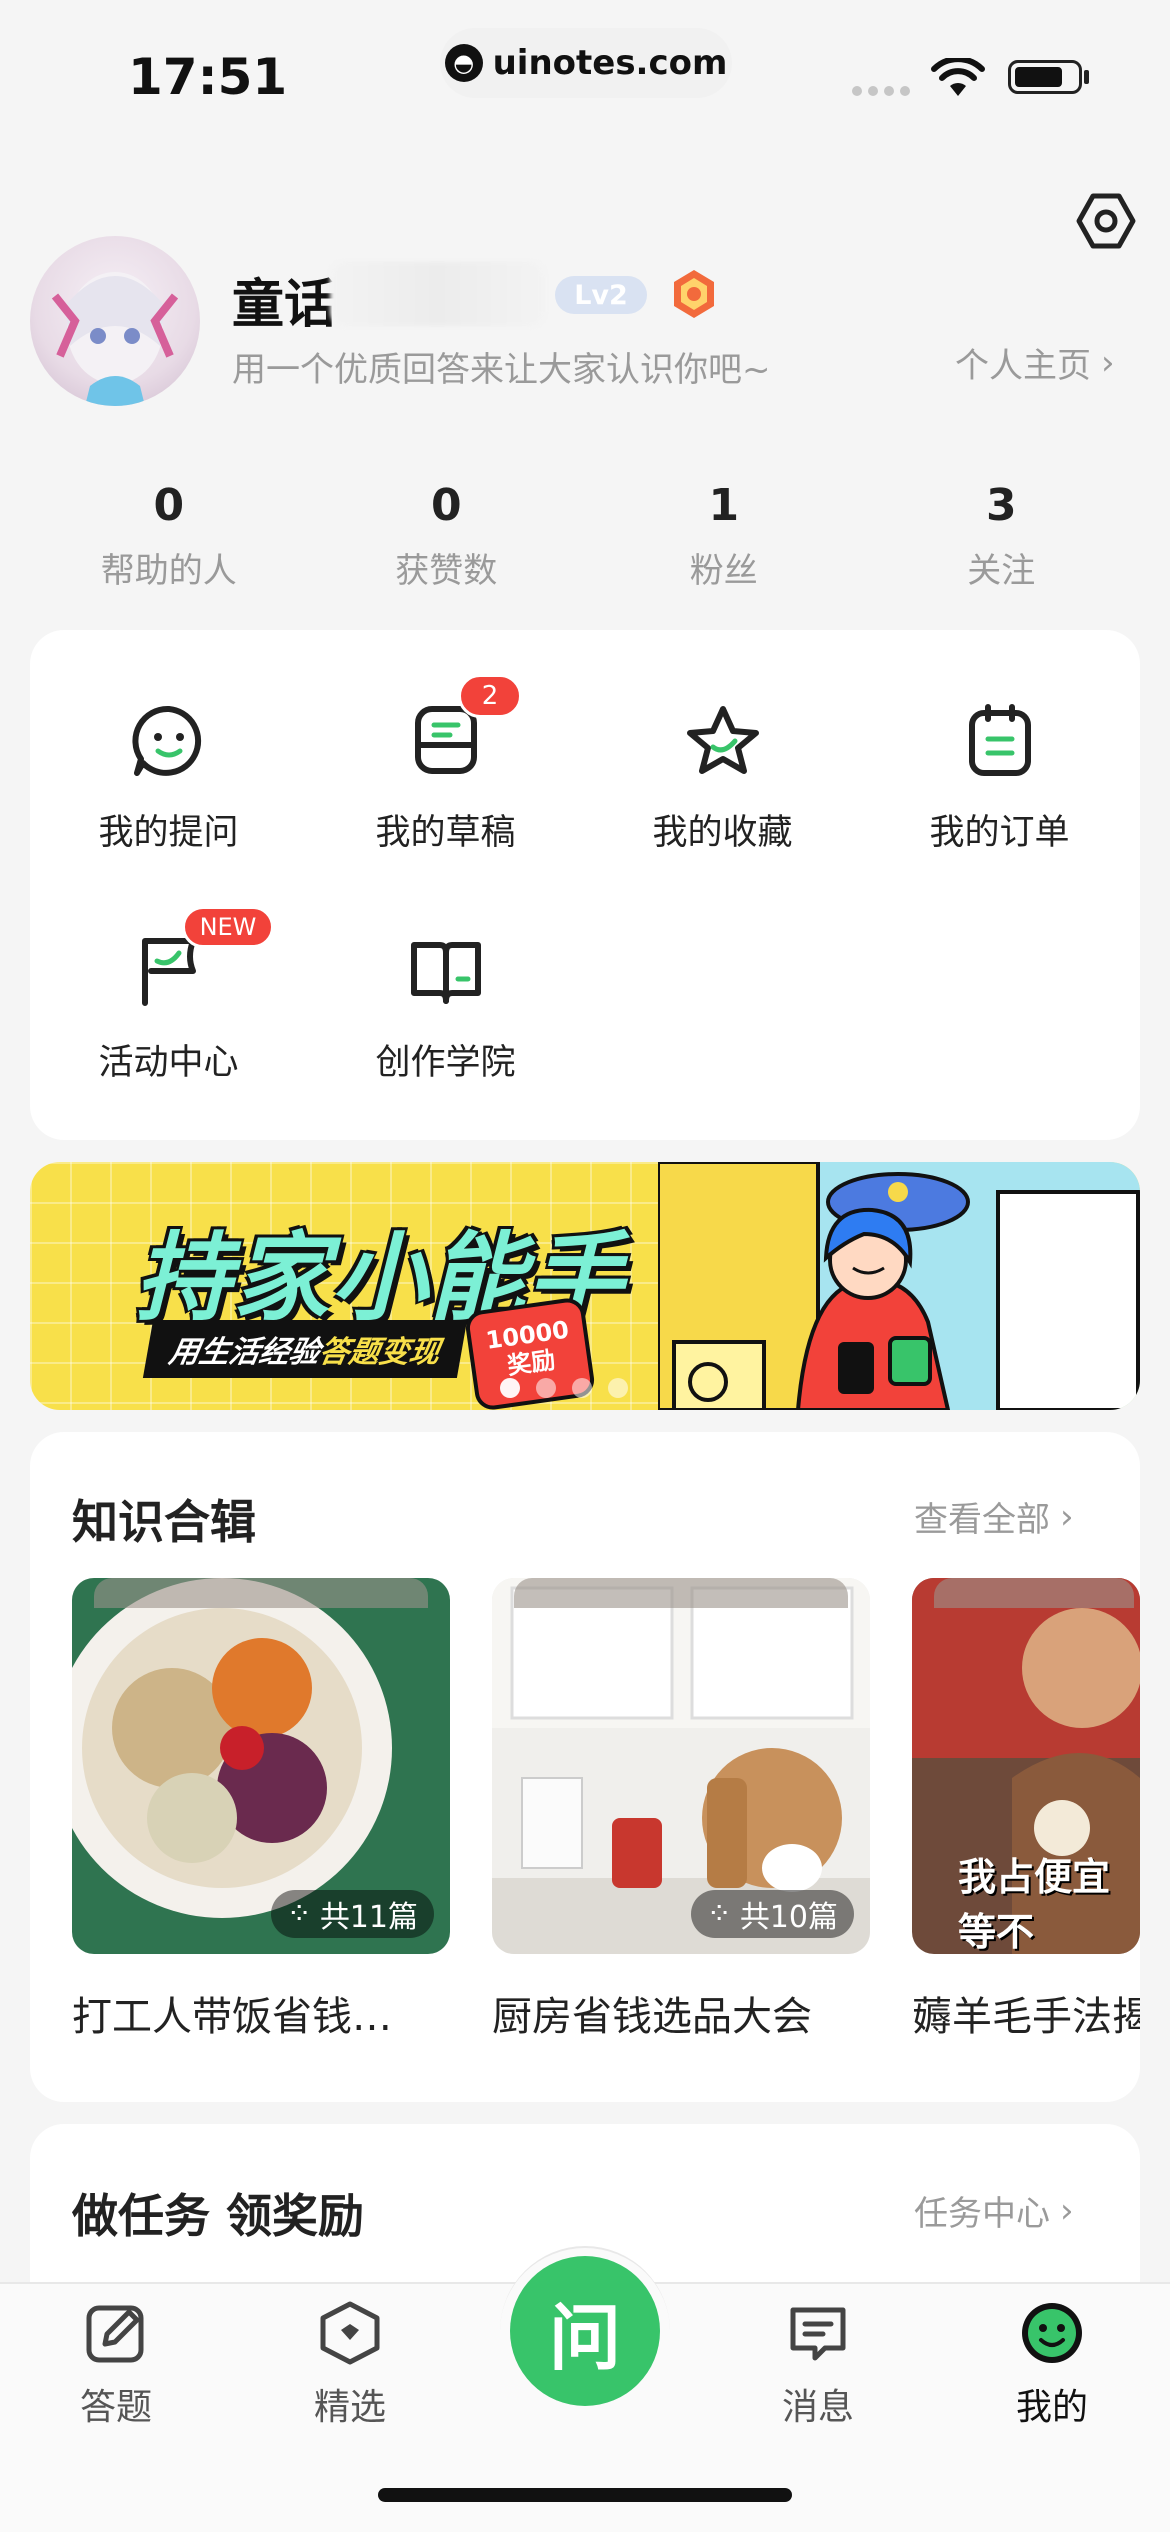 The height and width of the screenshot is (2532, 1170). I want to click on stat-label: 获赞数, so click(446, 571).